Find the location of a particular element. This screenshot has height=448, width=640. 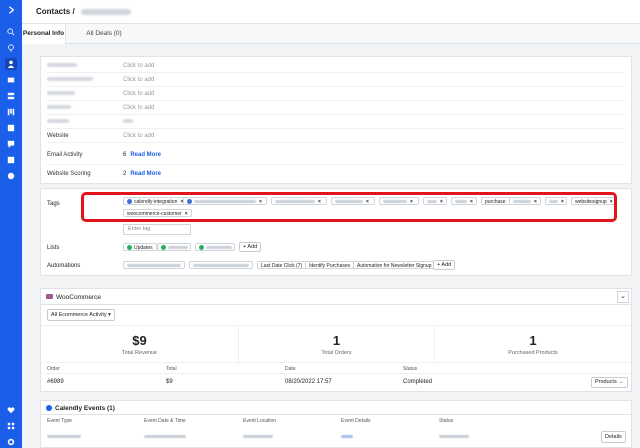

field-row-website: Website Click to add is located at coordinates (336, 136).